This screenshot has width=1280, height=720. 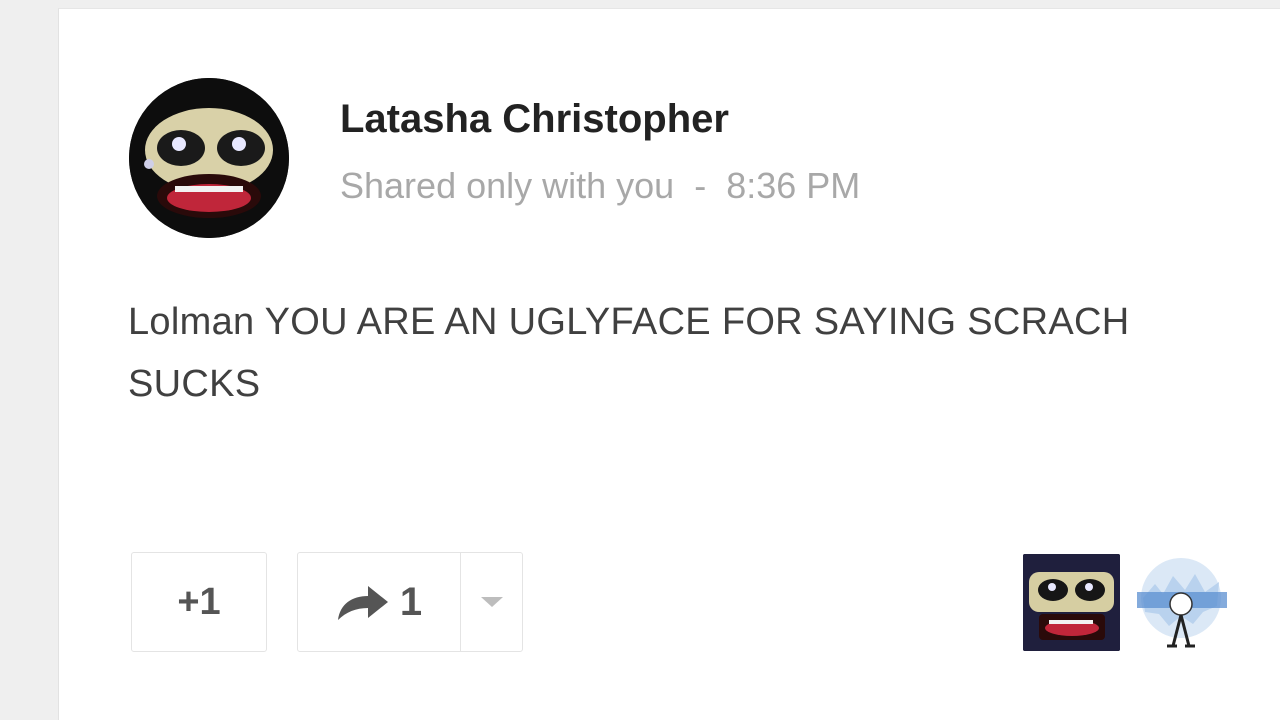 What do you see at coordinates (199, 602) in the screenshot?
I see `plus-one-button: +1` at bounding box center [199, 602].